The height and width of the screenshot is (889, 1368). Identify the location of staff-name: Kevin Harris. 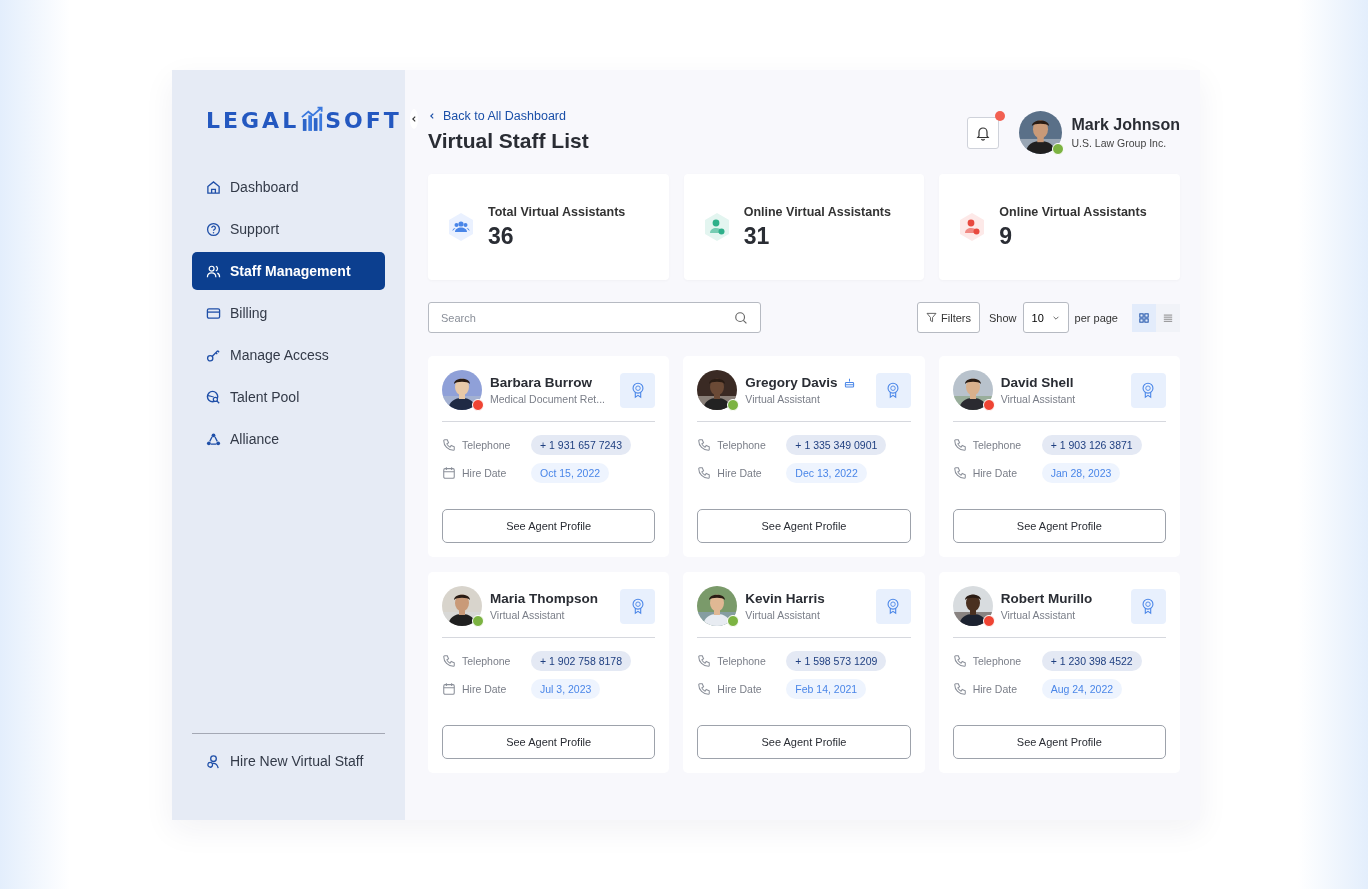
(785, 598).